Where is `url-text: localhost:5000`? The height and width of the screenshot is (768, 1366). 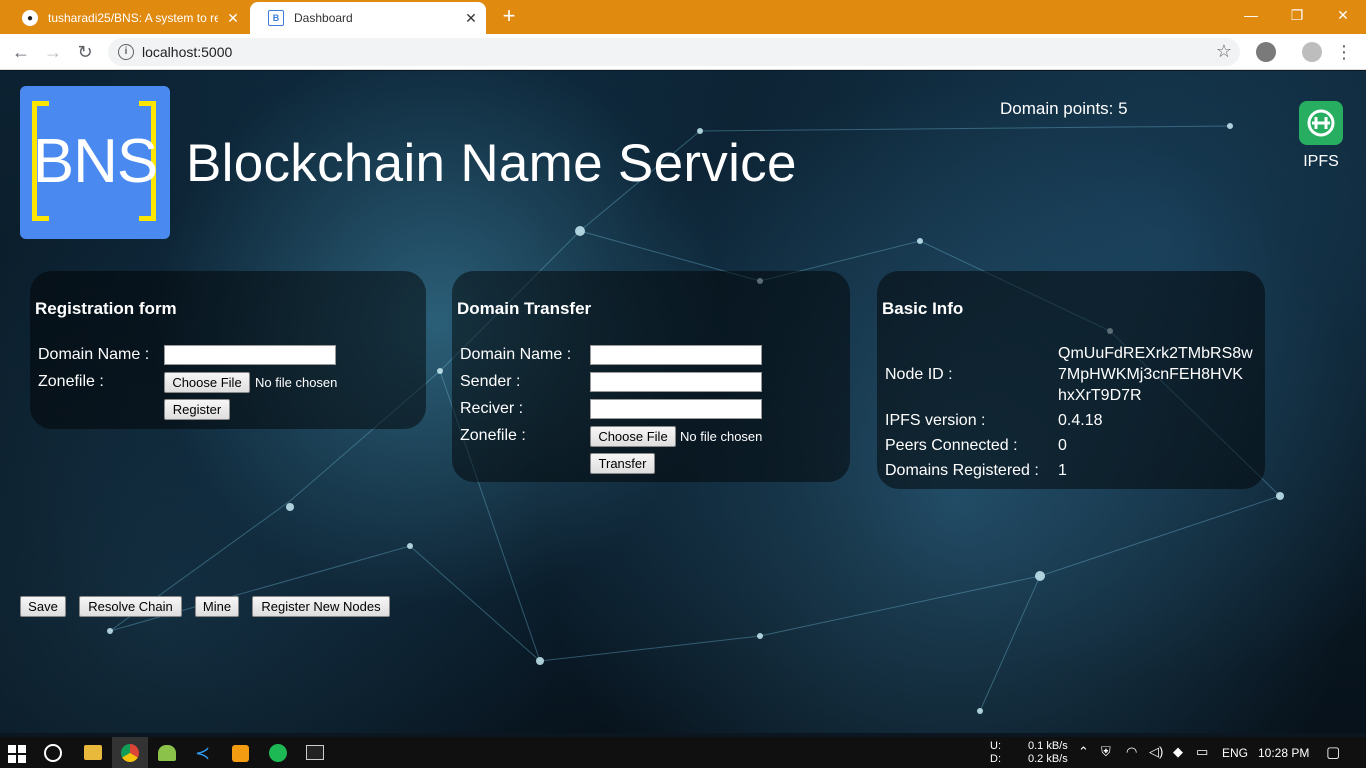 url-text: localhost:5000 is located at coordinates (187, 52).